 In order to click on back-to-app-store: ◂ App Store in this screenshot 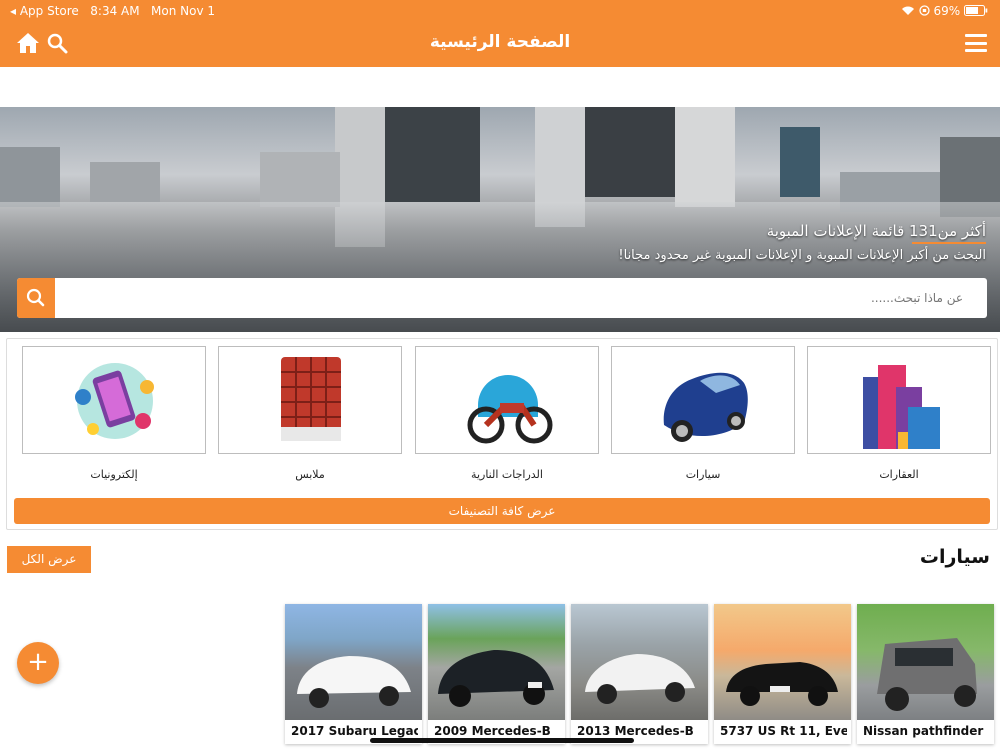, I will do `click(44, 11)`.